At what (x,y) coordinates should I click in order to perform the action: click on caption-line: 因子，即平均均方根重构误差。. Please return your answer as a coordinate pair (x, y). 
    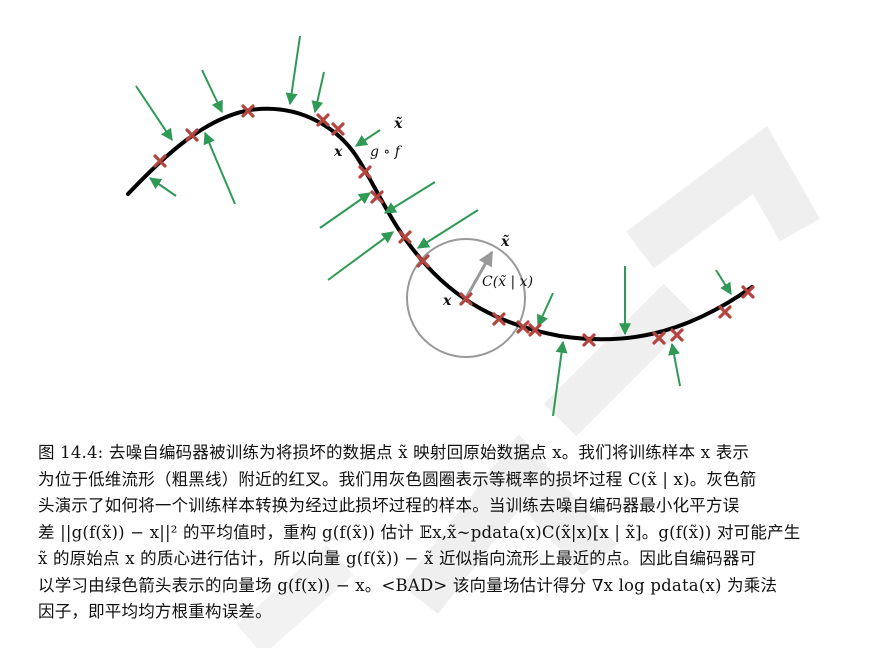
    Looking at the image, I should click on (155, 611).